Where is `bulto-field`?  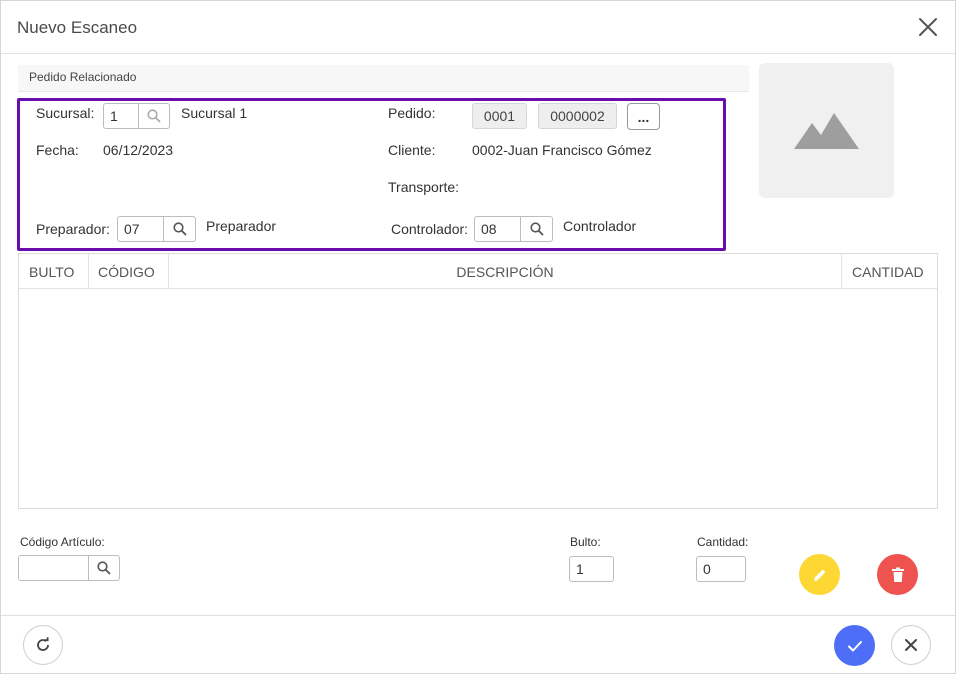
bulto-field is located at coordinates (591, 569).